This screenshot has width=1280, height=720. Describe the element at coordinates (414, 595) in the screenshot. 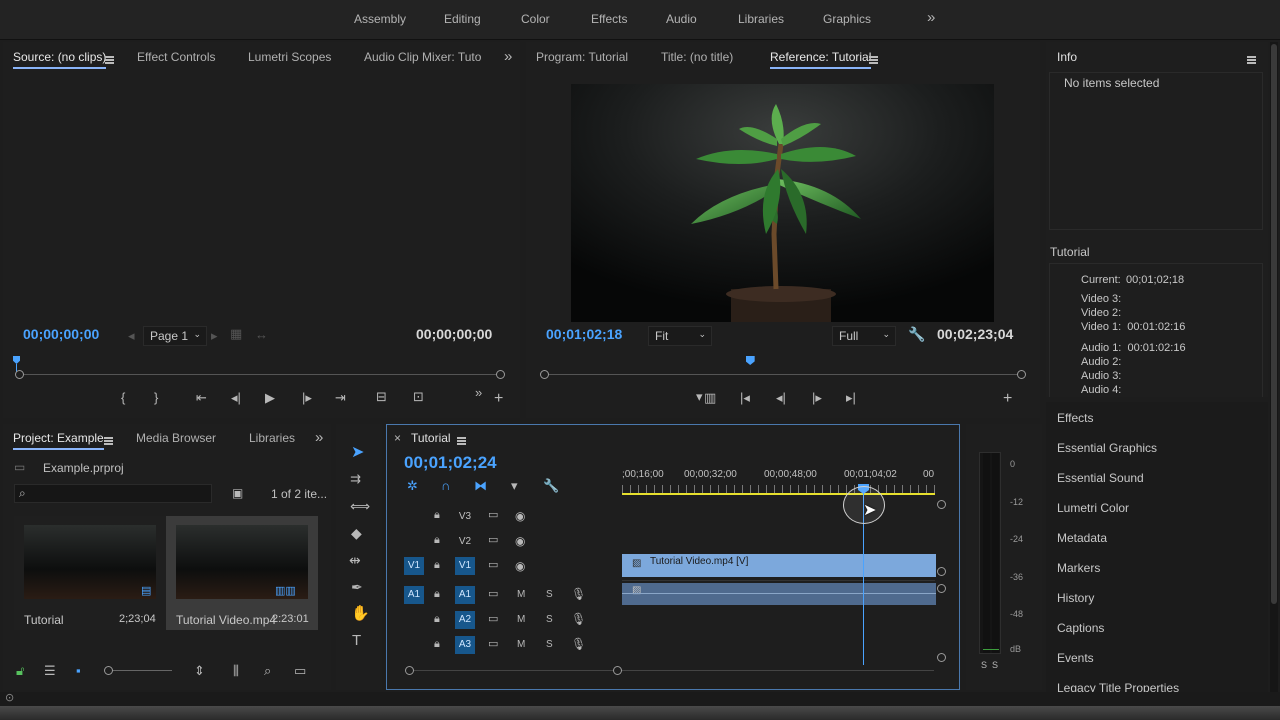

I see `source-patch-a1: A1` at that location.